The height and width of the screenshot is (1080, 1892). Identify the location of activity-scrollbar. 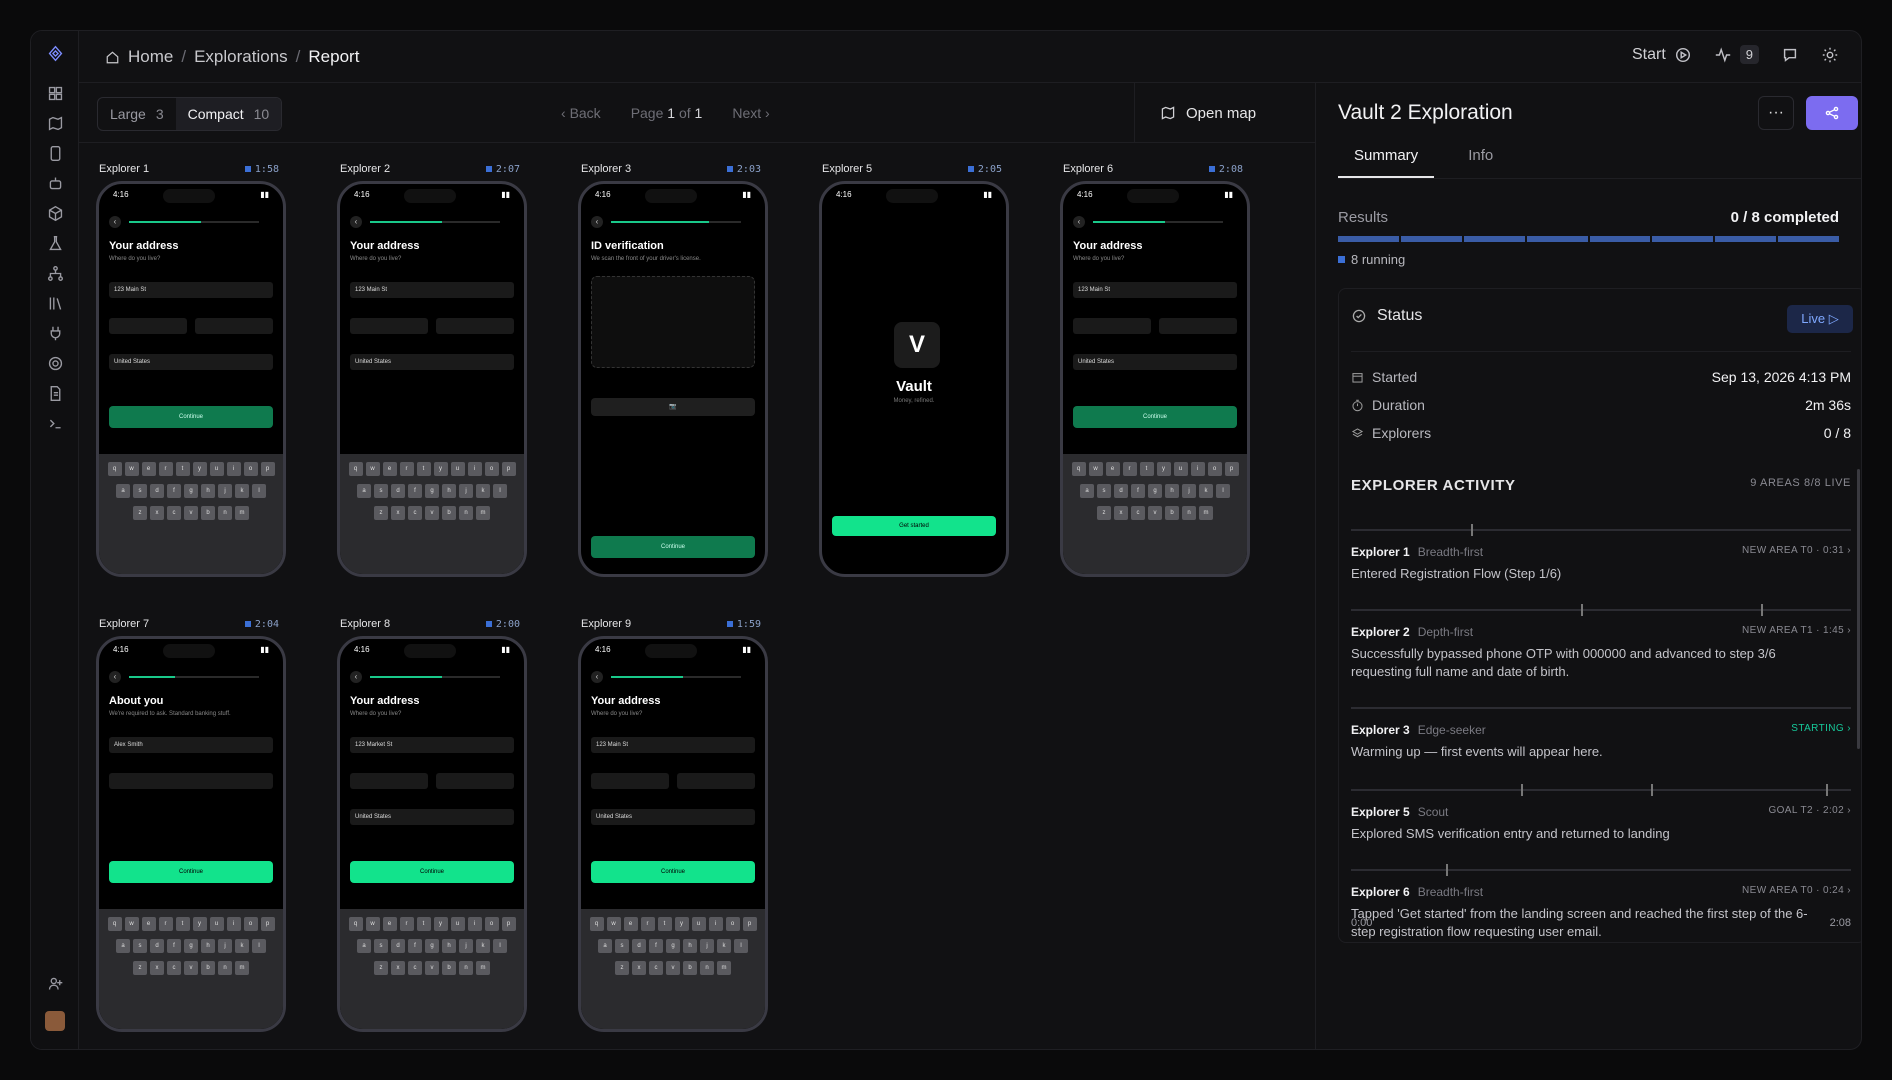
(1858, 609).